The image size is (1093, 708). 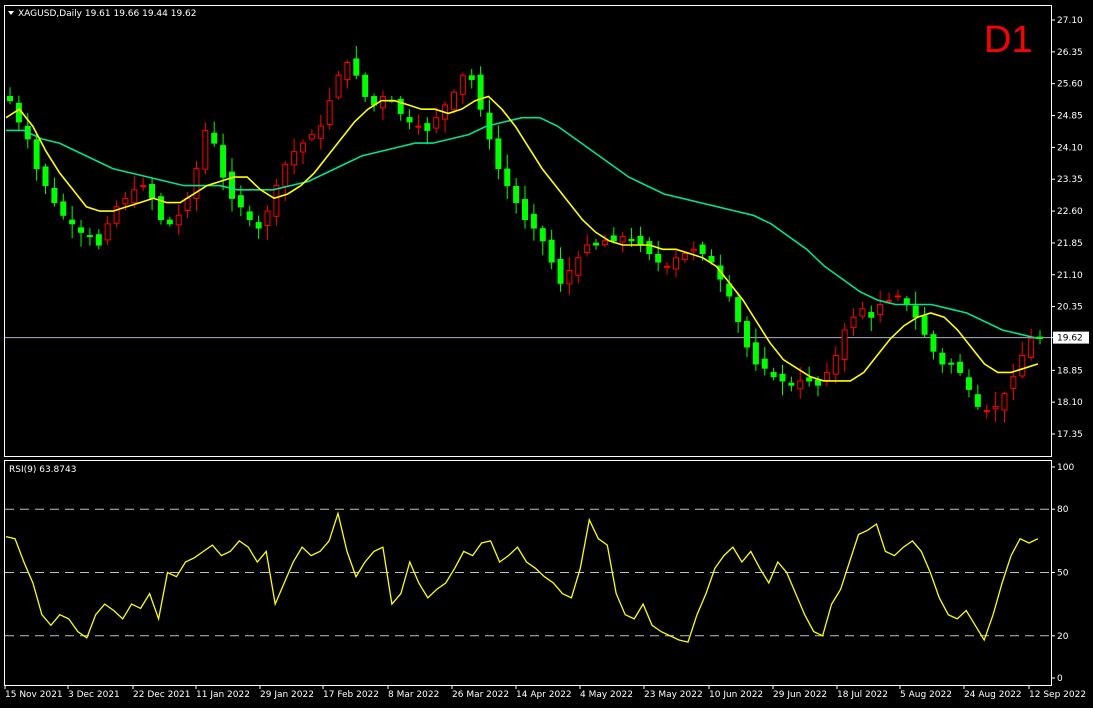 What do you see at coordinates (11, 13) in the screenshot?
I see `menu-triangle-icon` at bounding box center [11, 13].